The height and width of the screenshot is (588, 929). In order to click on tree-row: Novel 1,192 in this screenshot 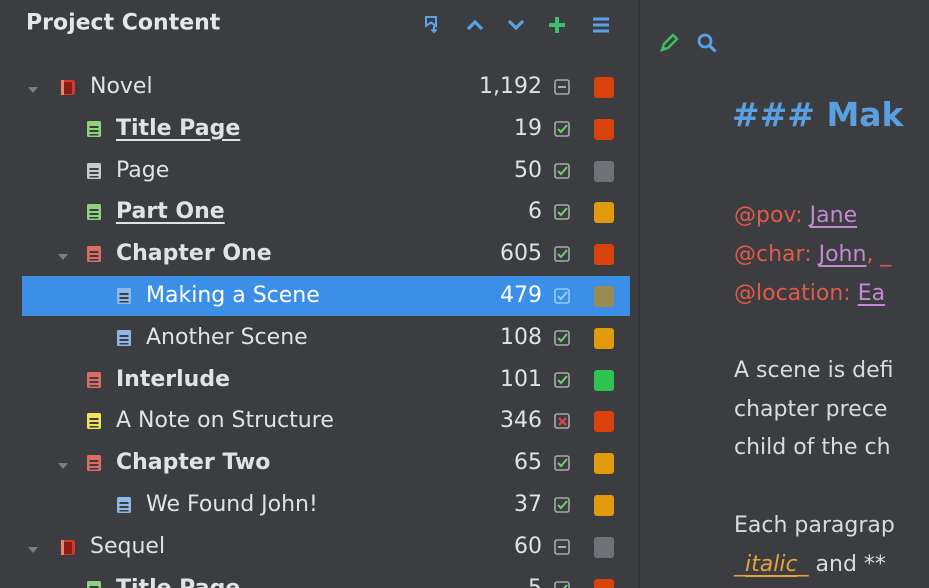, I will do `click(326, 87)`.